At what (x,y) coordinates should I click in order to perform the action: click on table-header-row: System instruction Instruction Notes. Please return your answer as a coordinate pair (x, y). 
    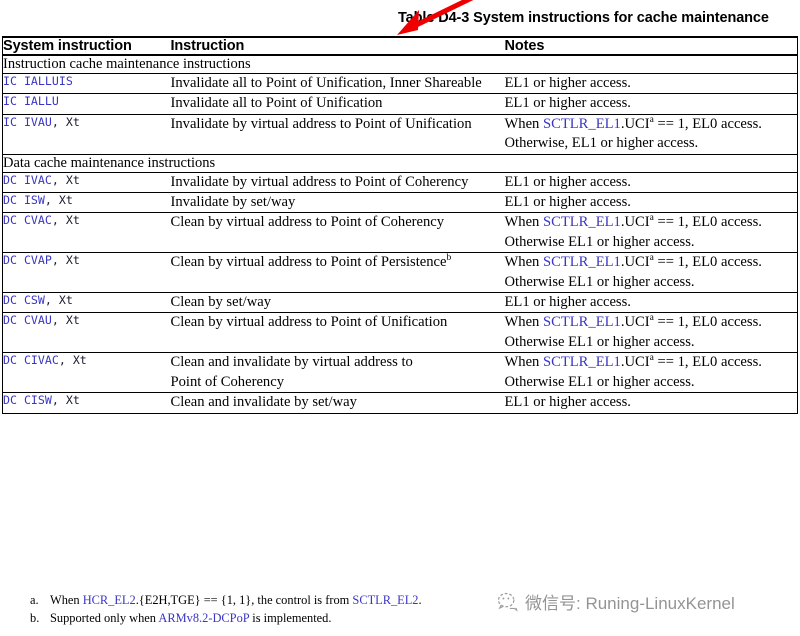
    Looking at the image, I should click on (400, 46).